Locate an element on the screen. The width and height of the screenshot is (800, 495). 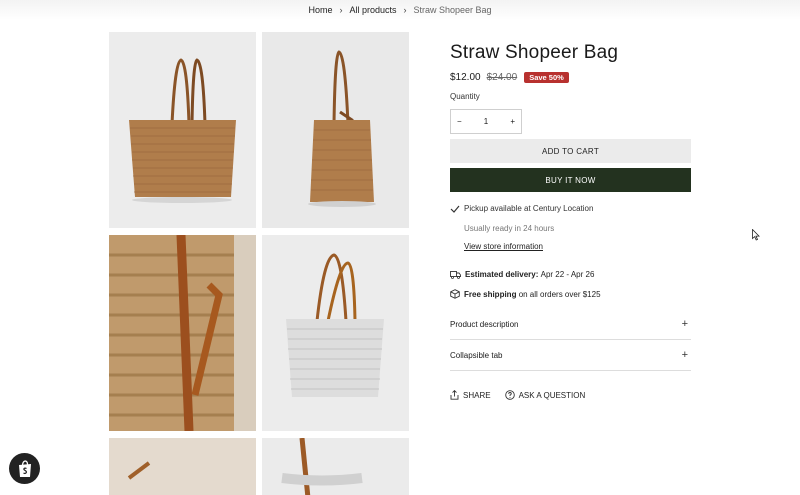
product-image-side is located at coordinates (335, 130).